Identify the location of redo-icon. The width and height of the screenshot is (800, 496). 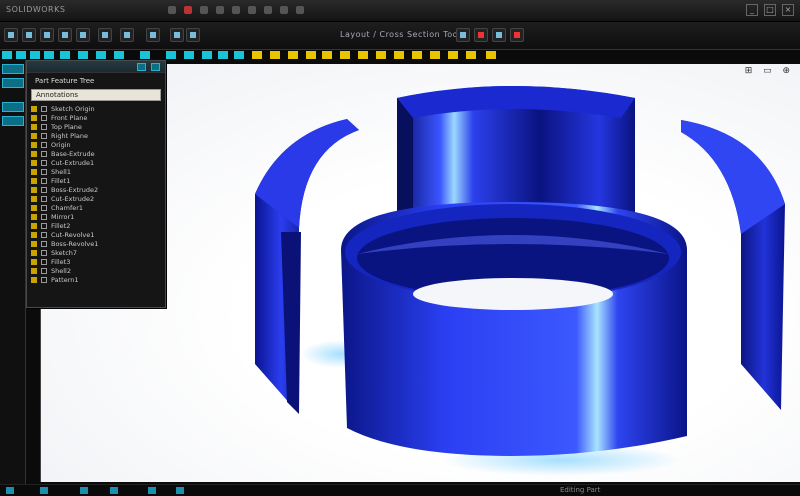
(252, 10).